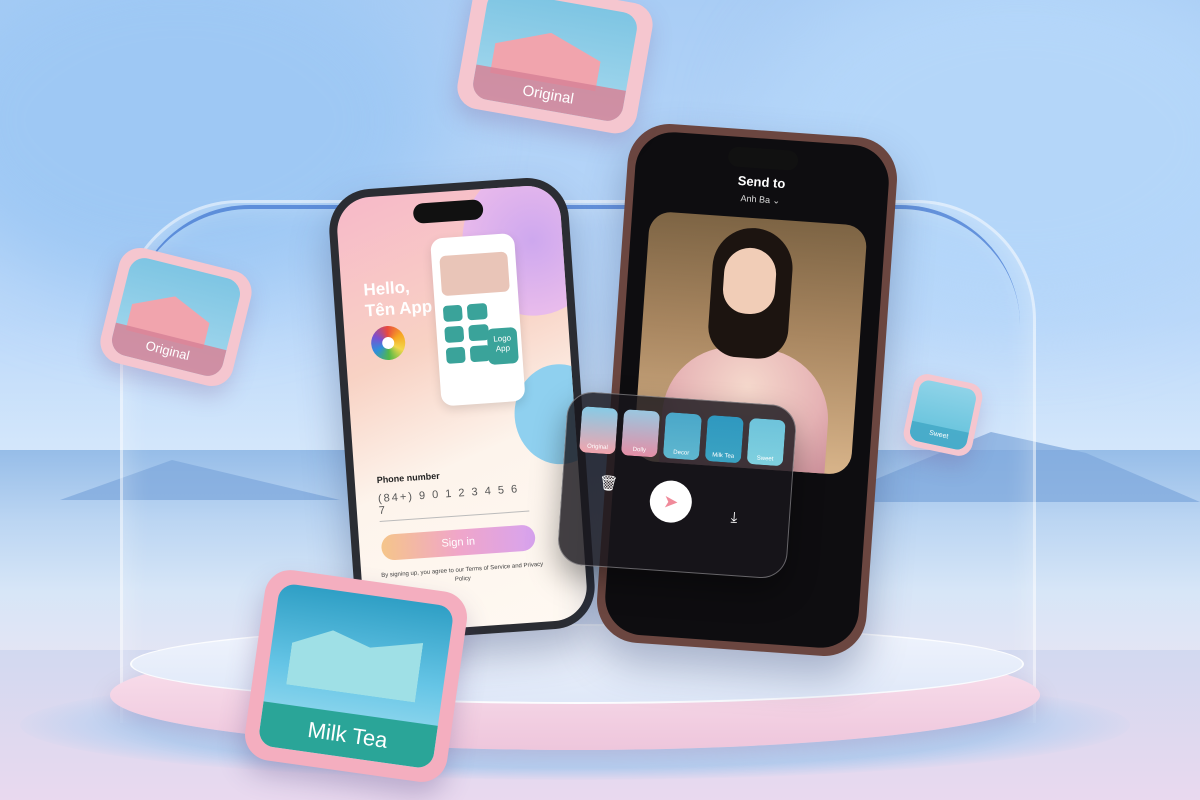  Describe the element at coordinates (766, 442) in the screenshot. I see `filter-thumb-sweet: Sweet` at that location.